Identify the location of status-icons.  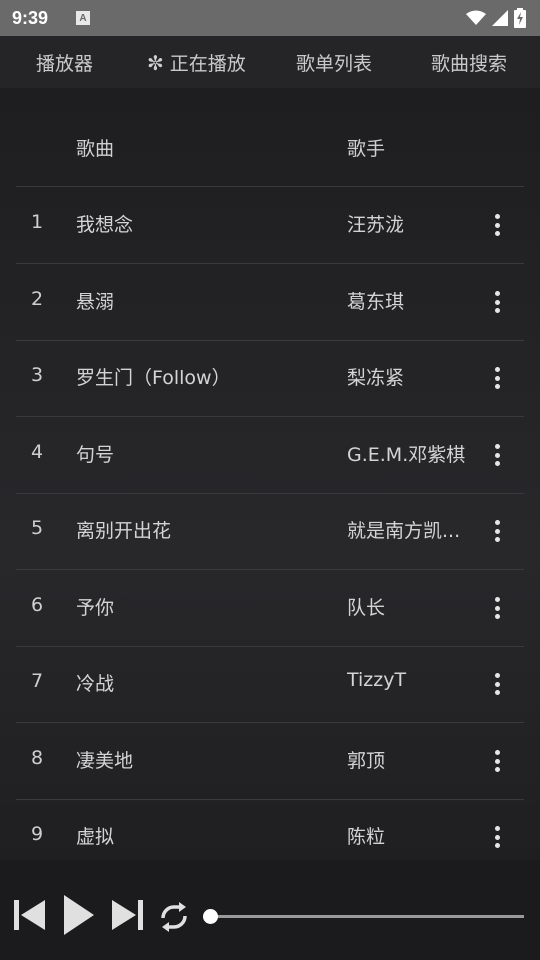
(496, 18).